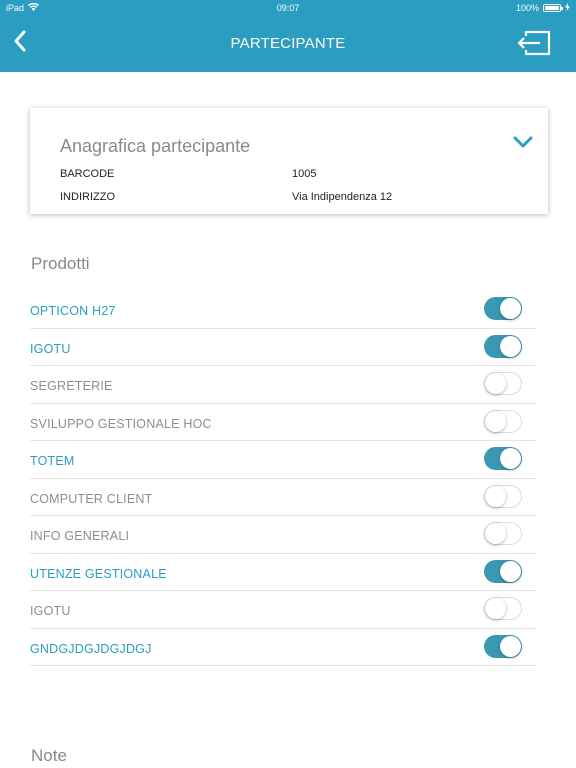 This screenshot has width=576, height=768. Describe the element at coordinates (60, 263) in the screenshot. I see `products-section-title: Prodotti` at that location.